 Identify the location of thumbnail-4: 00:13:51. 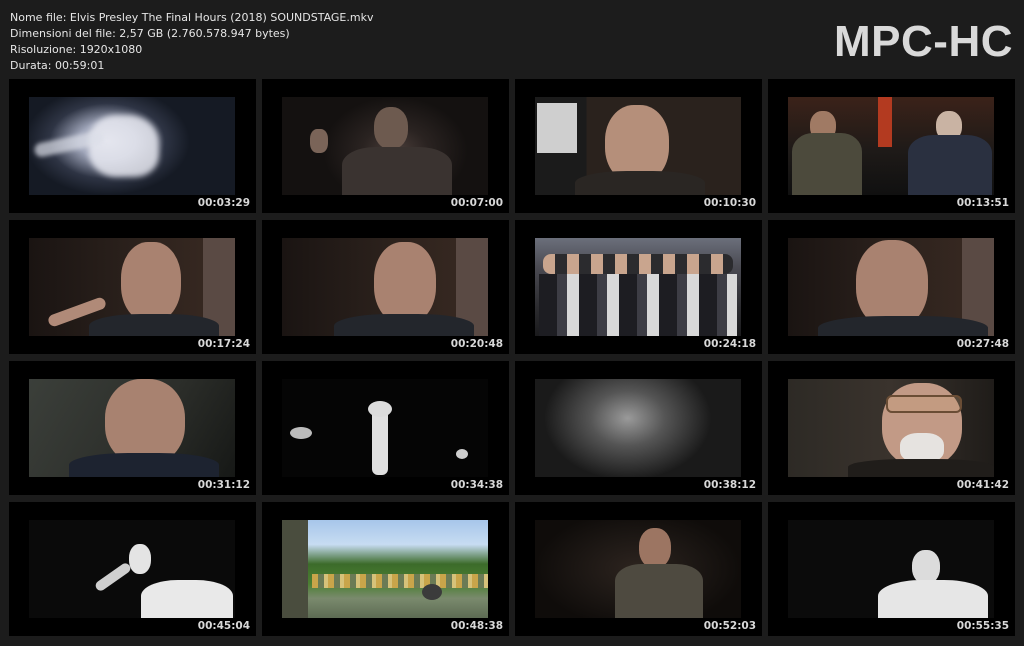
(891, 146).